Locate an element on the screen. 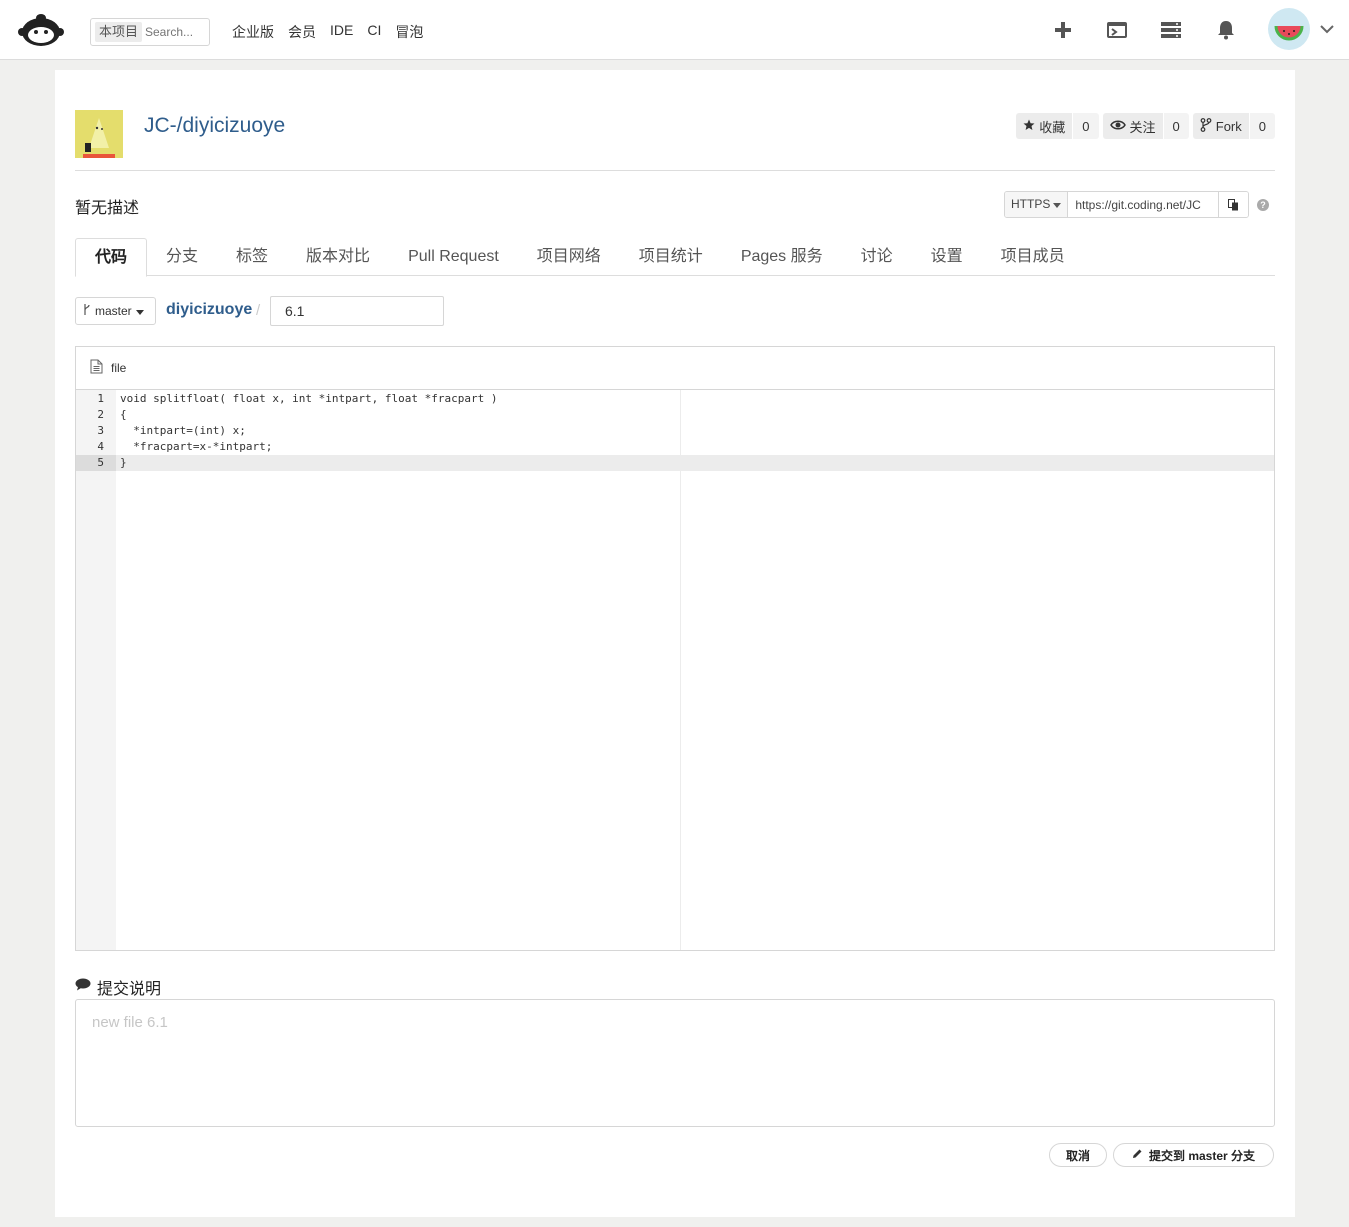  server-icon is located at coordinates (1171, 30).